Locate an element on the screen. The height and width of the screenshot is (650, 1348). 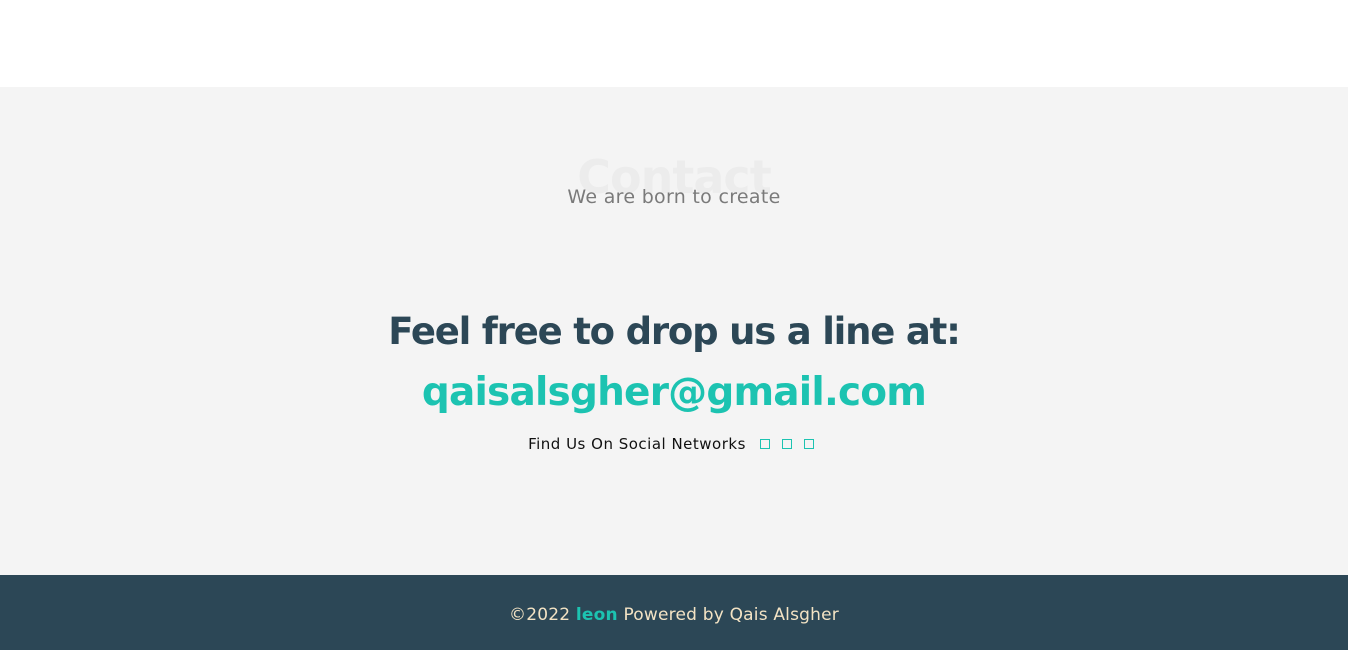
email-link: qaisalsgher@gmail.com is located at coordinates (674, 393).